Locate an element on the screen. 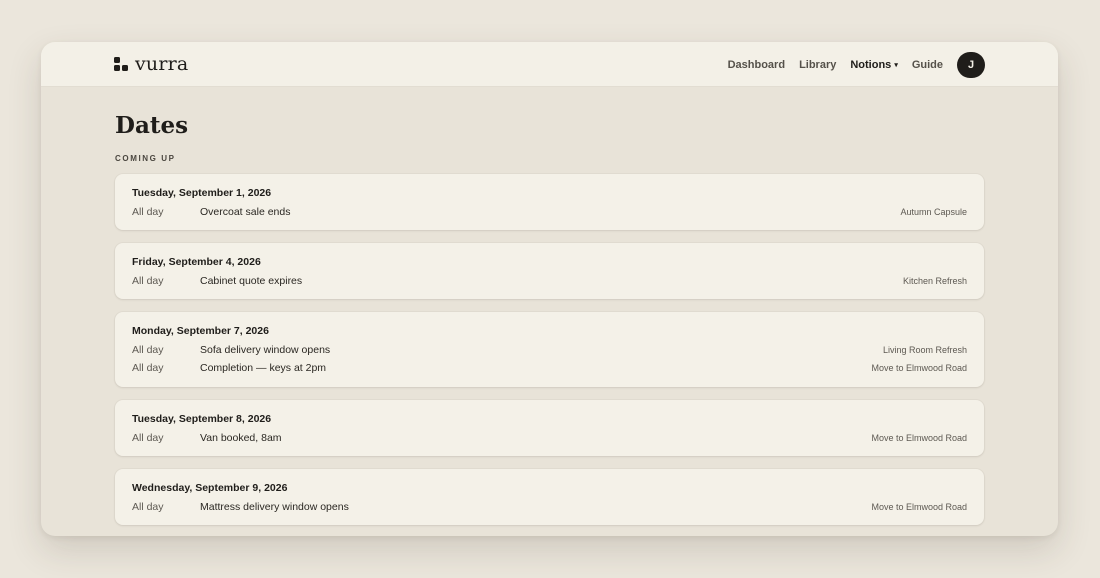  brand-name: vurra is located at coordinates (162, 64).